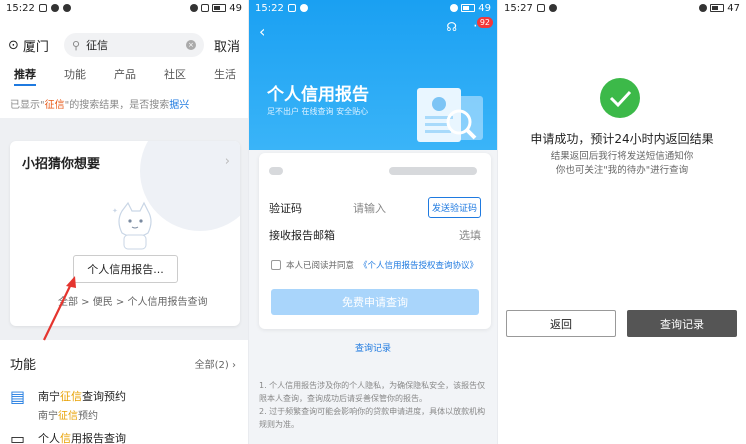 The image size is (746, 444). Describe the element at coordinates (54, 105) in the screenshot. I see `hint-keyword: 征信` at that location.